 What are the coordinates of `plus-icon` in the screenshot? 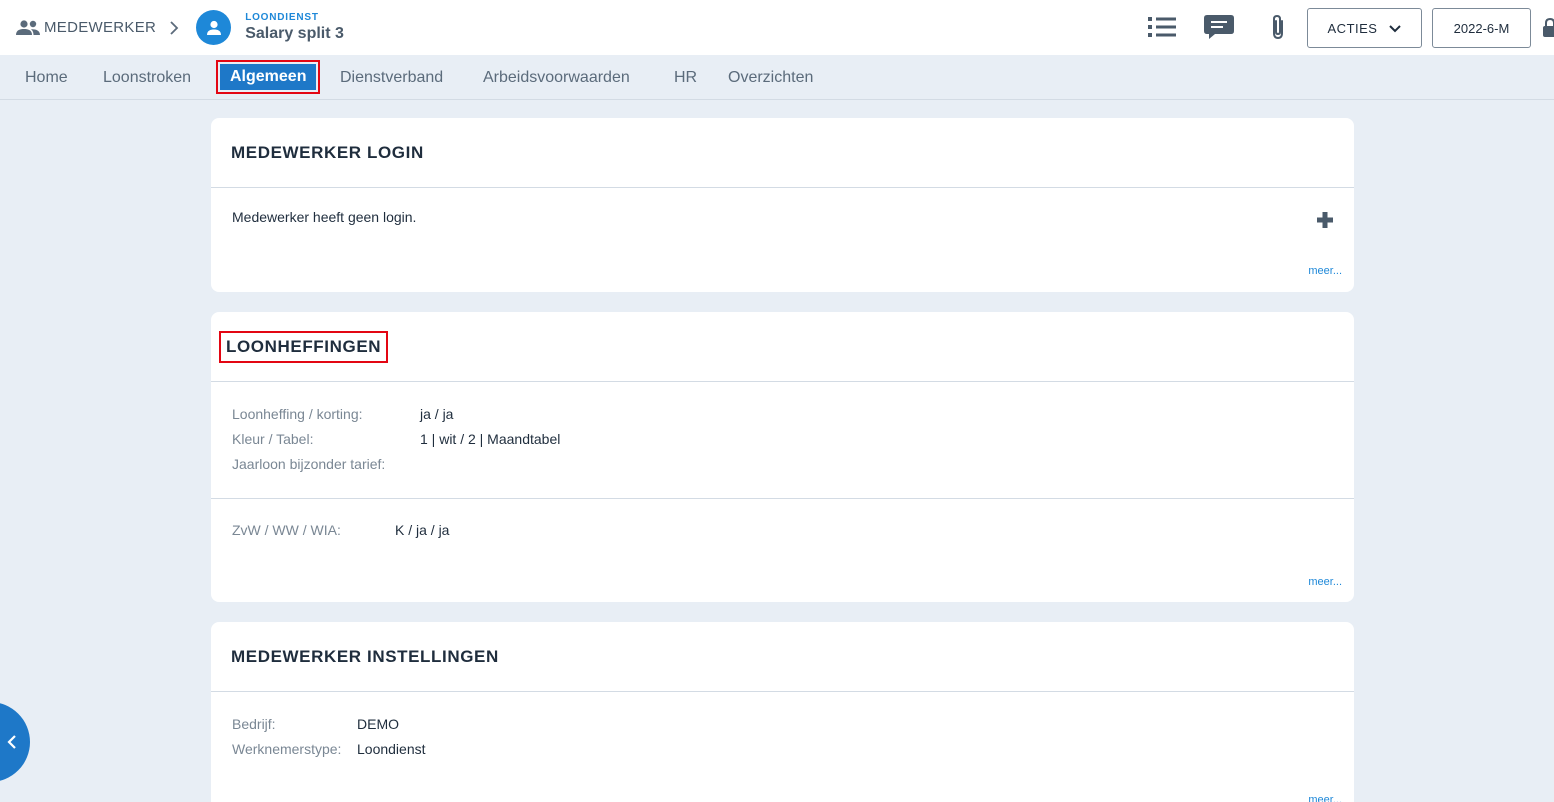 It's located at (1325, 220).